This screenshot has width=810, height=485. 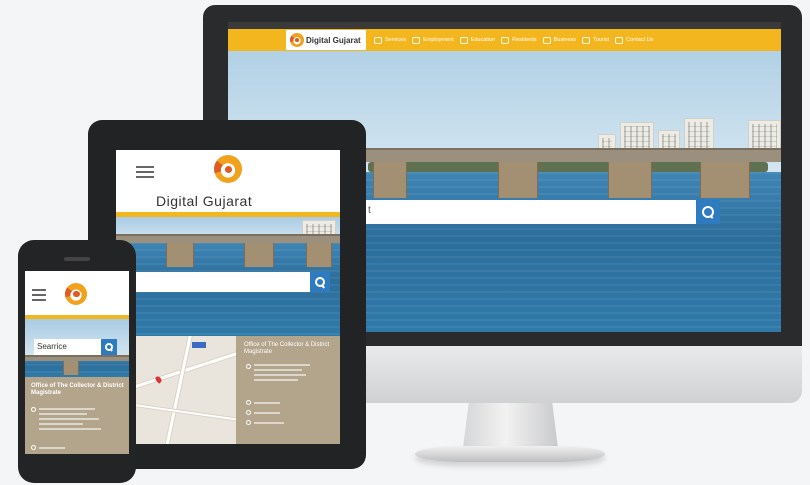 I want to click on menu-label: Tourist, so click(x=601, y=40).